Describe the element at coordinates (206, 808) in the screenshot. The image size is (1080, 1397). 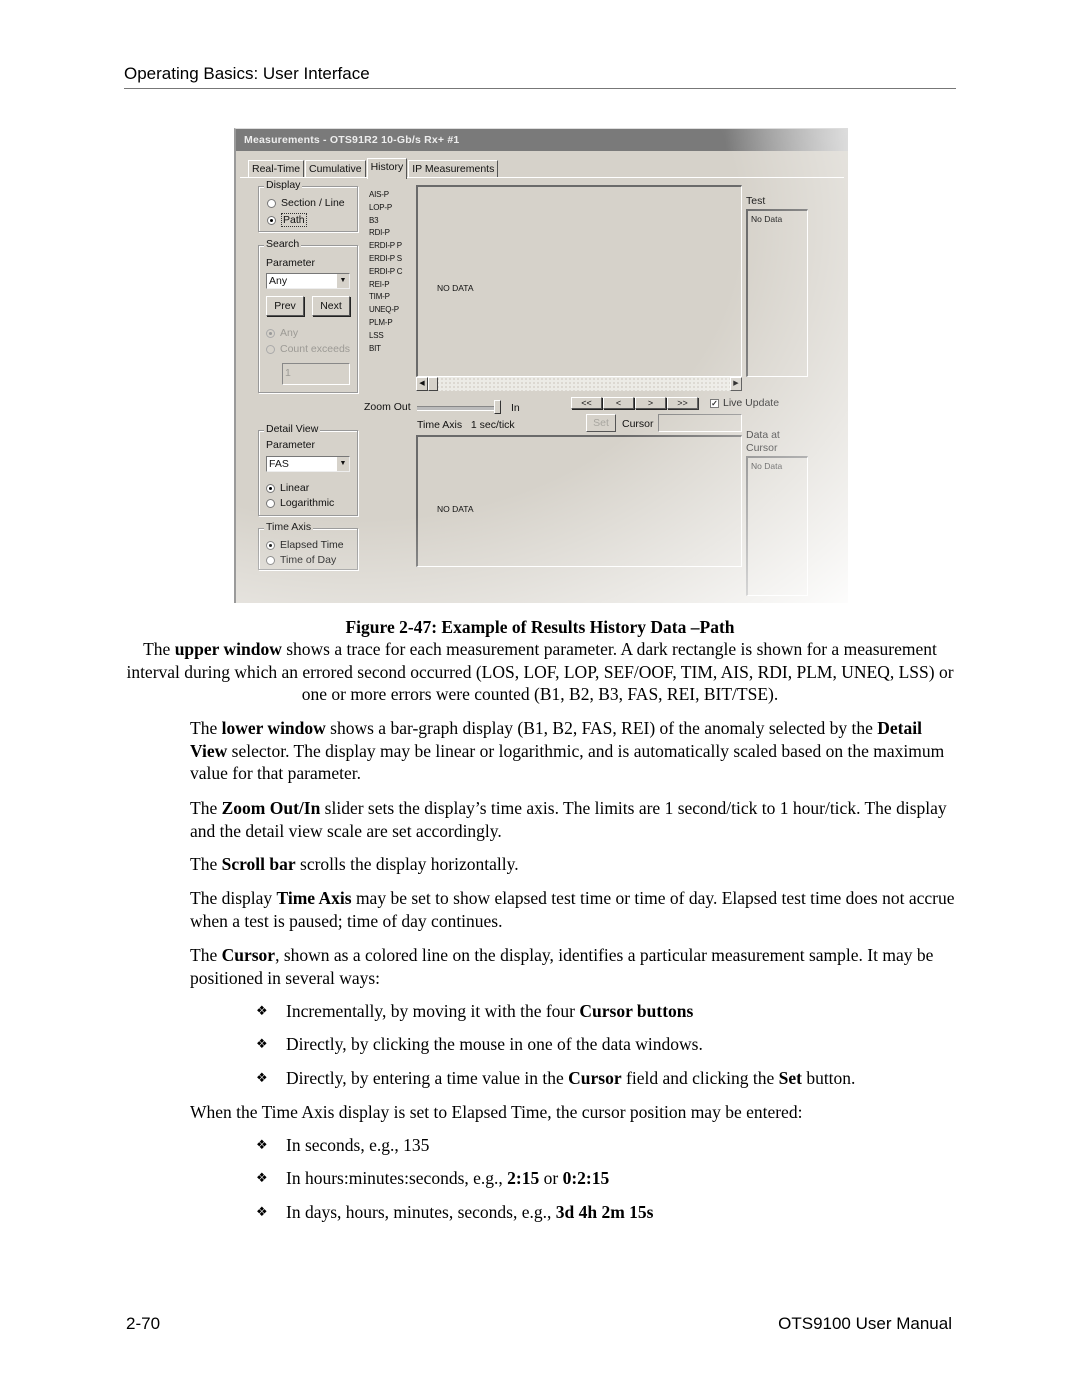
I see `text: The` at that location.